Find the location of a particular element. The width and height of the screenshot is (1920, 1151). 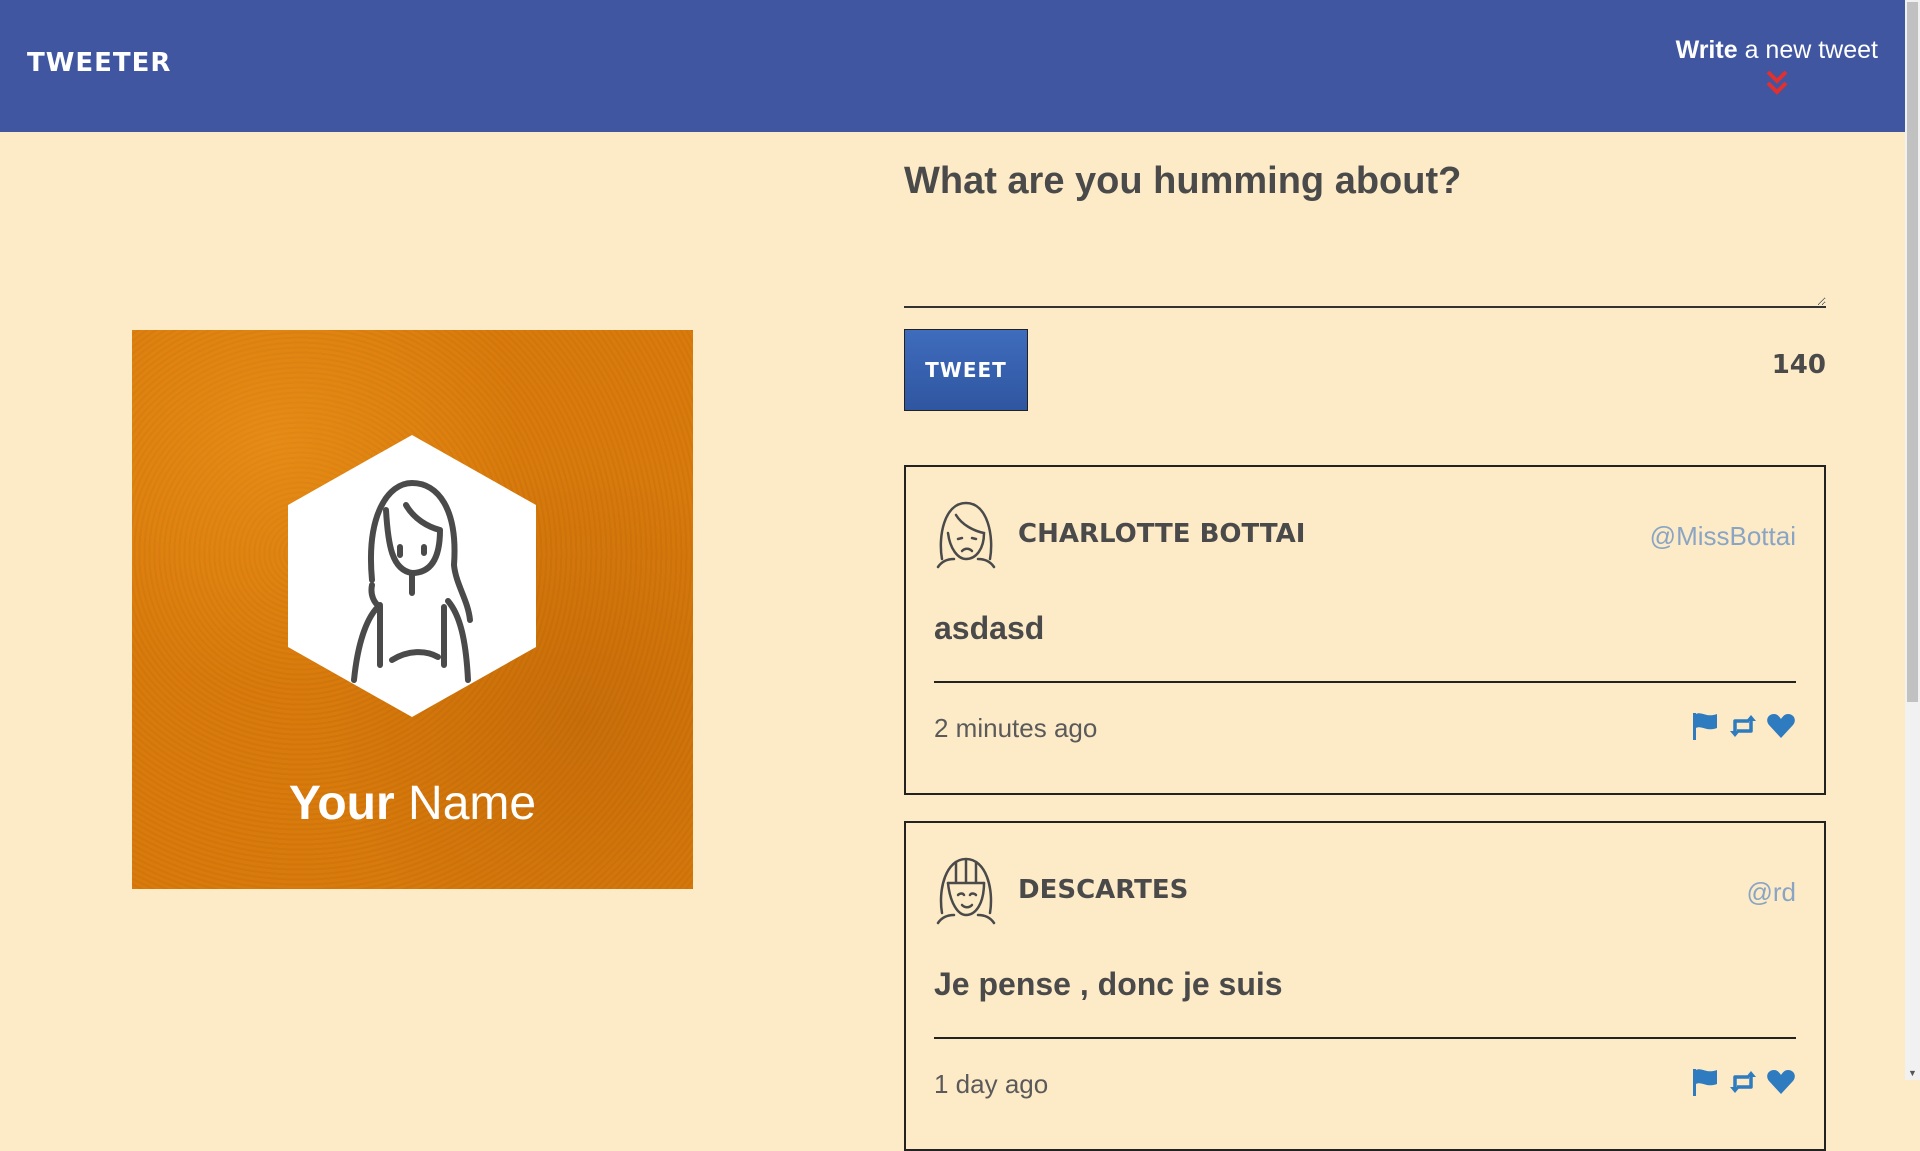

scroll-down-arrow-icon: ▼ is located at coordinates (1912, 1073).